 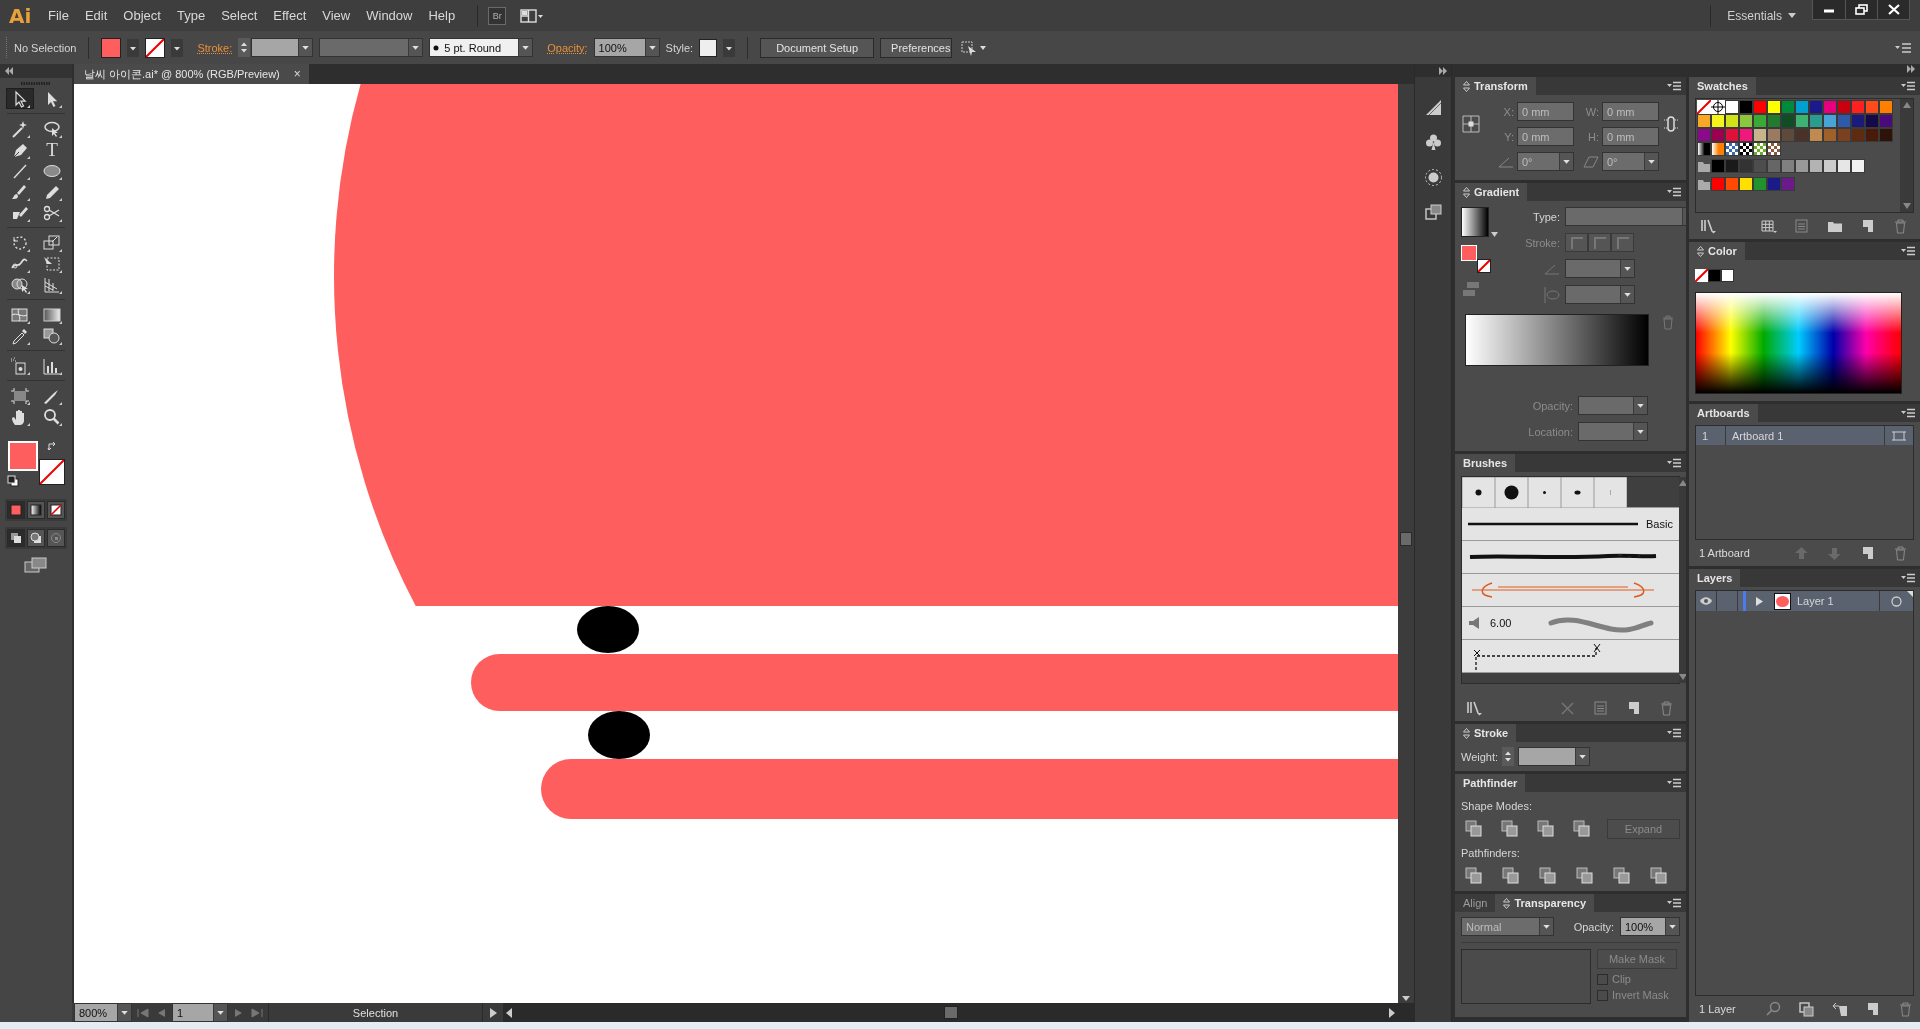 What do you see at coordinates (191, 15) in the screenshot?
I see `menu-item: Type` at bounding box center [191, 15].